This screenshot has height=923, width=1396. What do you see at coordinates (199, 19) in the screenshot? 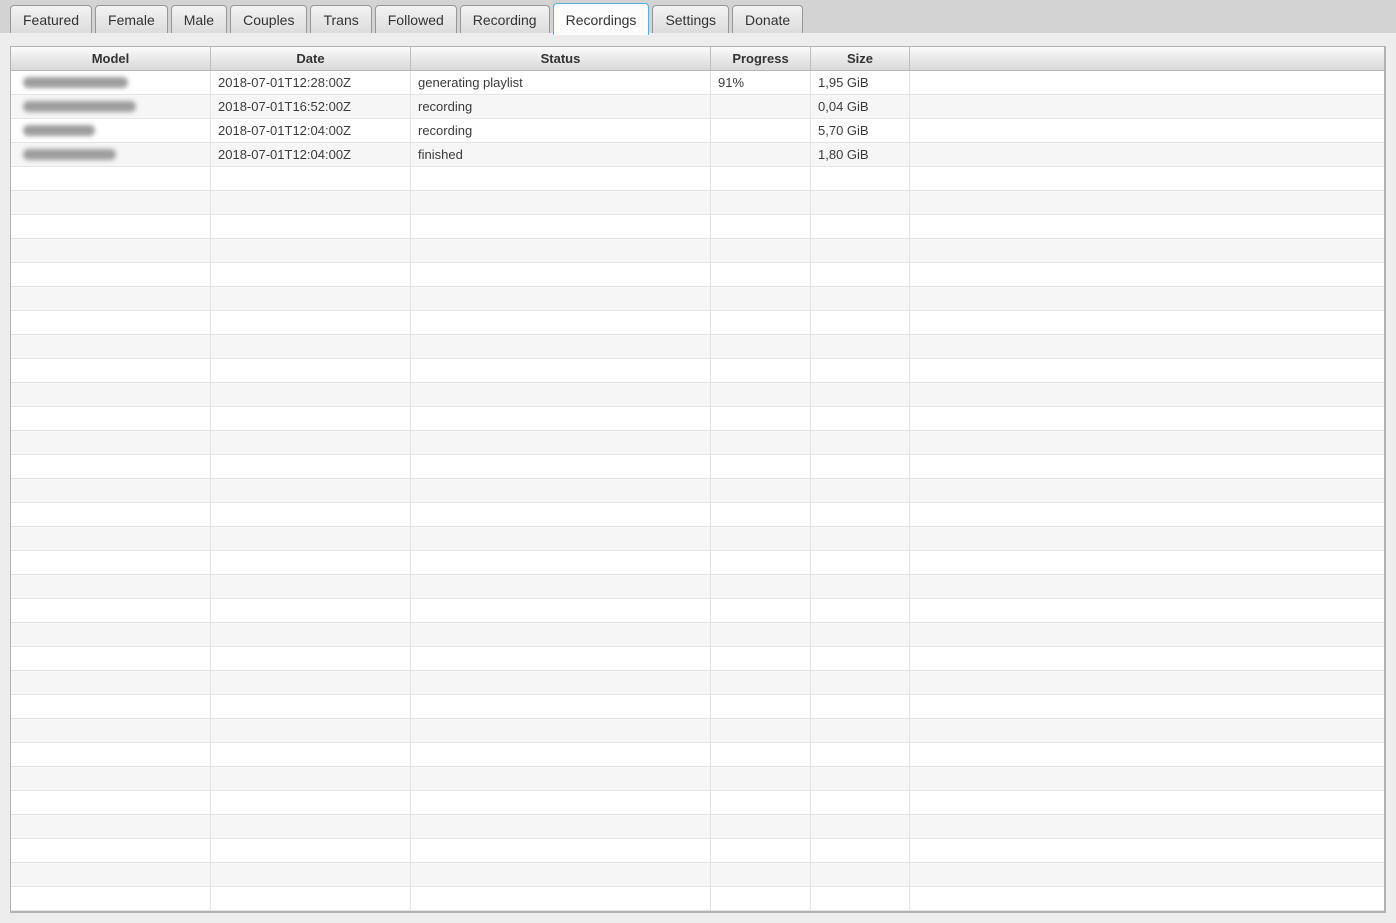
I see `tab-male: Male` at bounding box center [199, 19].